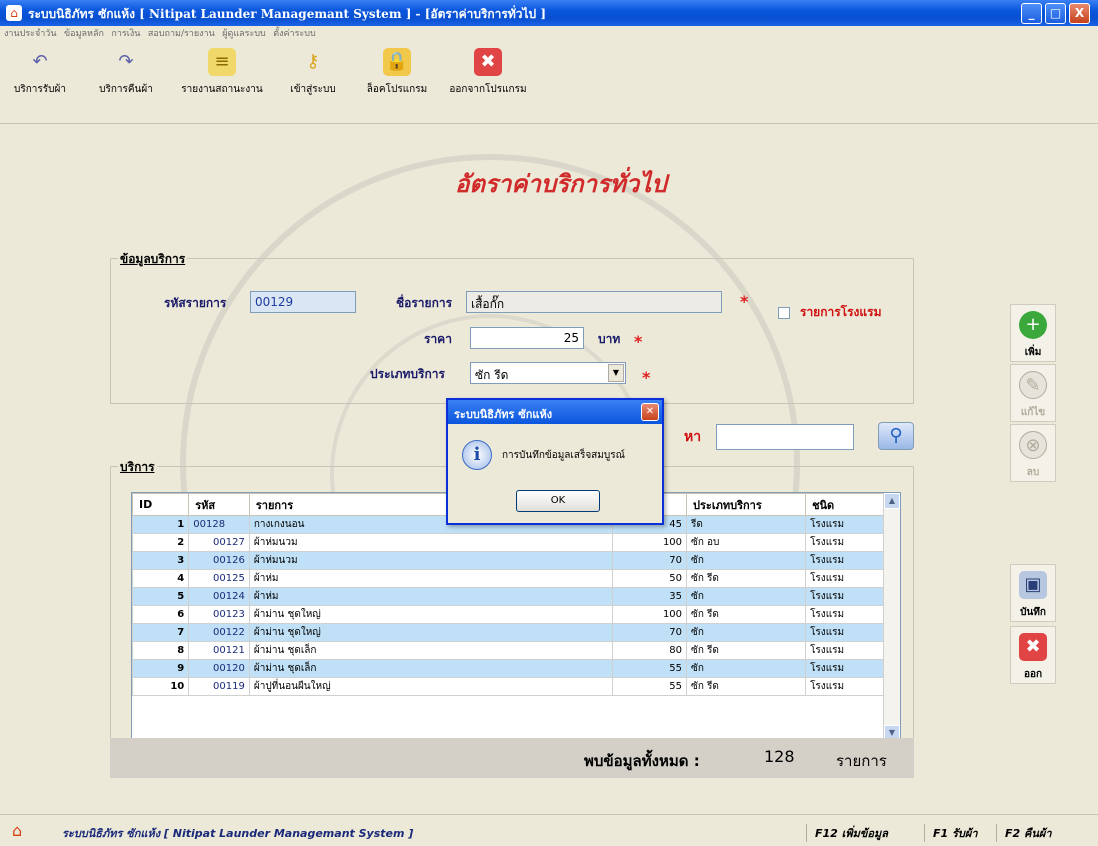  I want to click on search-label: หา, so click(693, 437).